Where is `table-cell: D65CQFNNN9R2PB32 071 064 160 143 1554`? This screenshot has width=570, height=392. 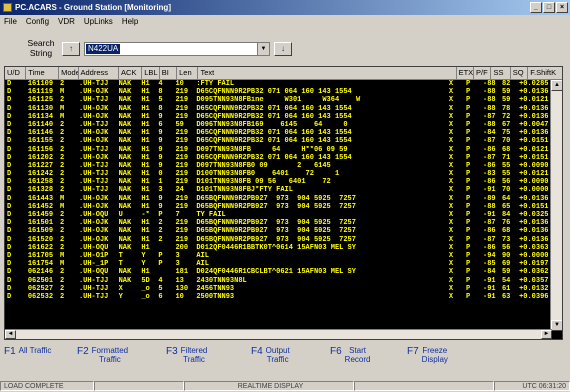
table-cell: D65CQFNNN9R2PB32 071 064 160 143 1554 is located at coordinates (274, 108).